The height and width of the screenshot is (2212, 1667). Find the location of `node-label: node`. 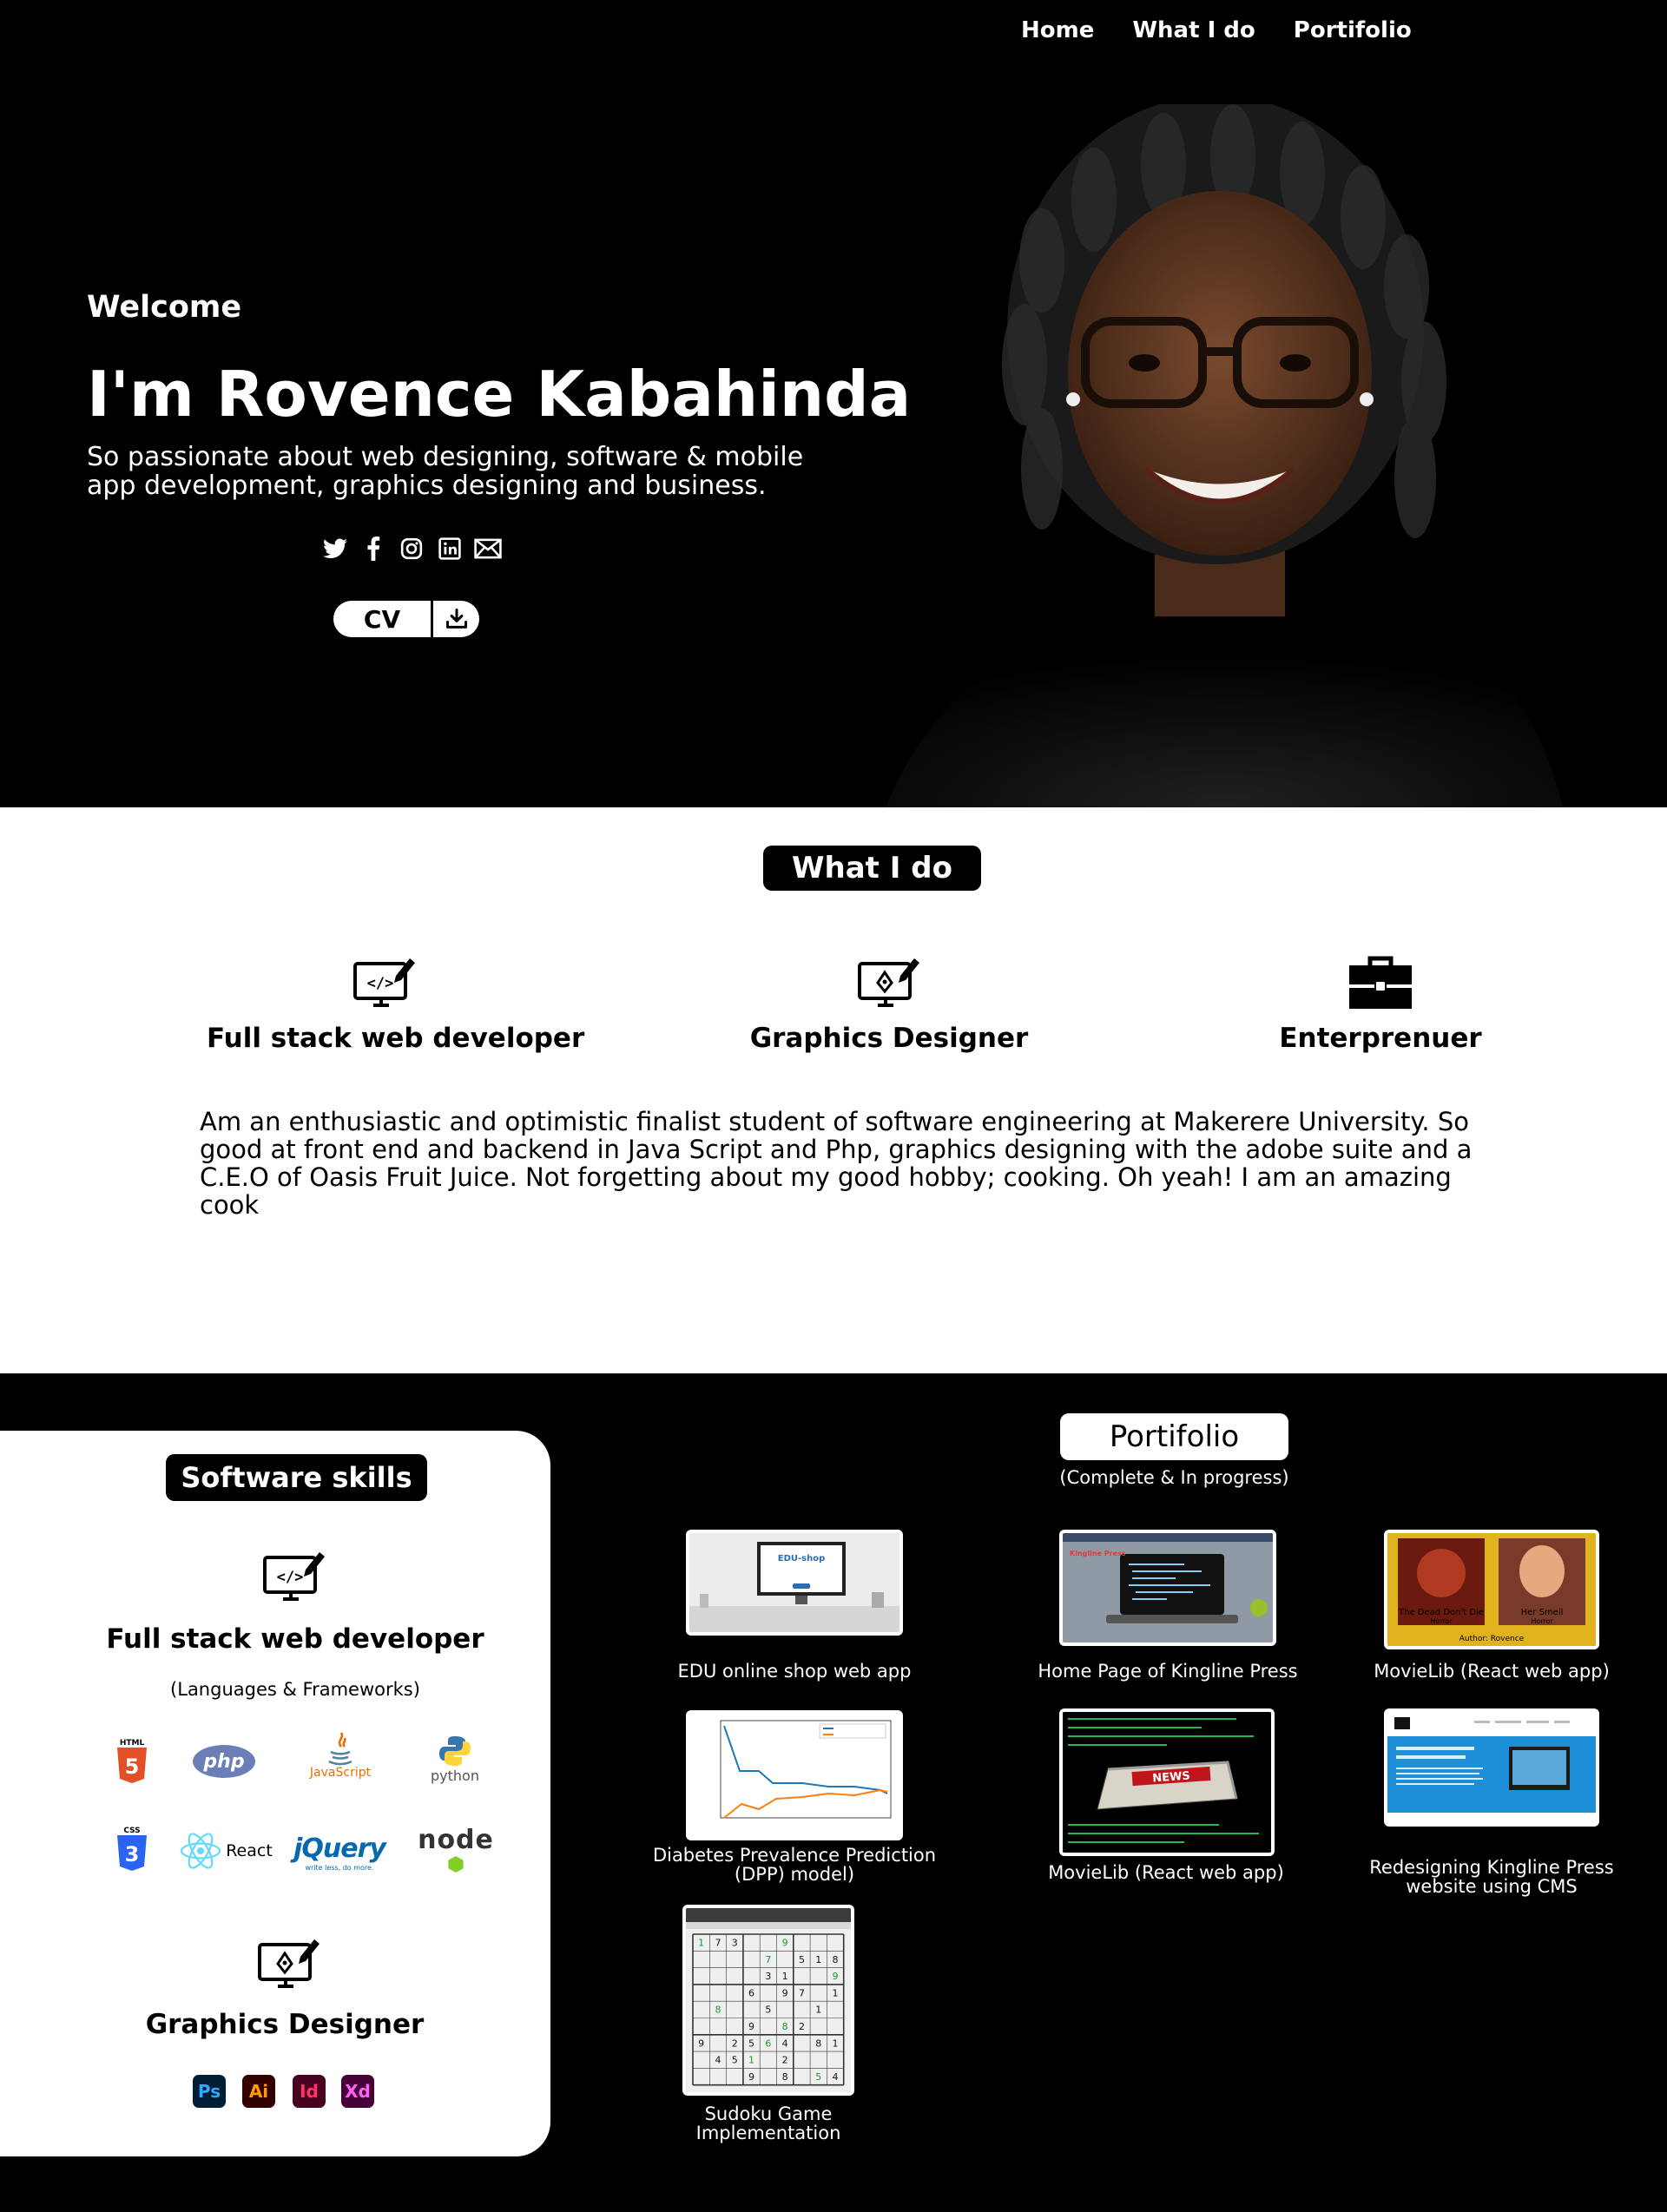

node-label: node is located at coordinates (456, 1840).